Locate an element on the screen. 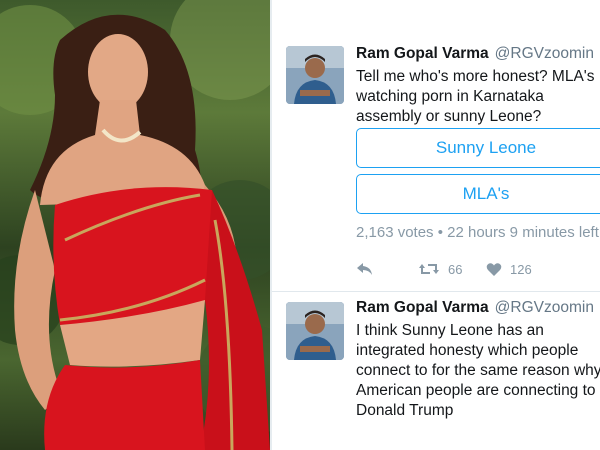 The height and width of the screenshot is (450, 600). poll-option-mlas: MLA's is located at coordinates (478, 194).